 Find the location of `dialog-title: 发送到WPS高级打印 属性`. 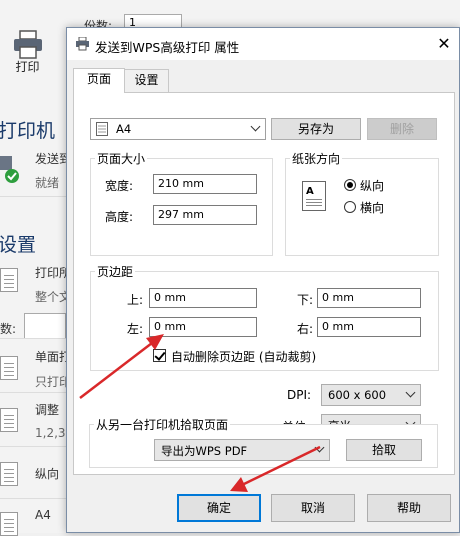

dialog-title: 发送到WPS高级打印 属性 is located at coordinates (167, 47).